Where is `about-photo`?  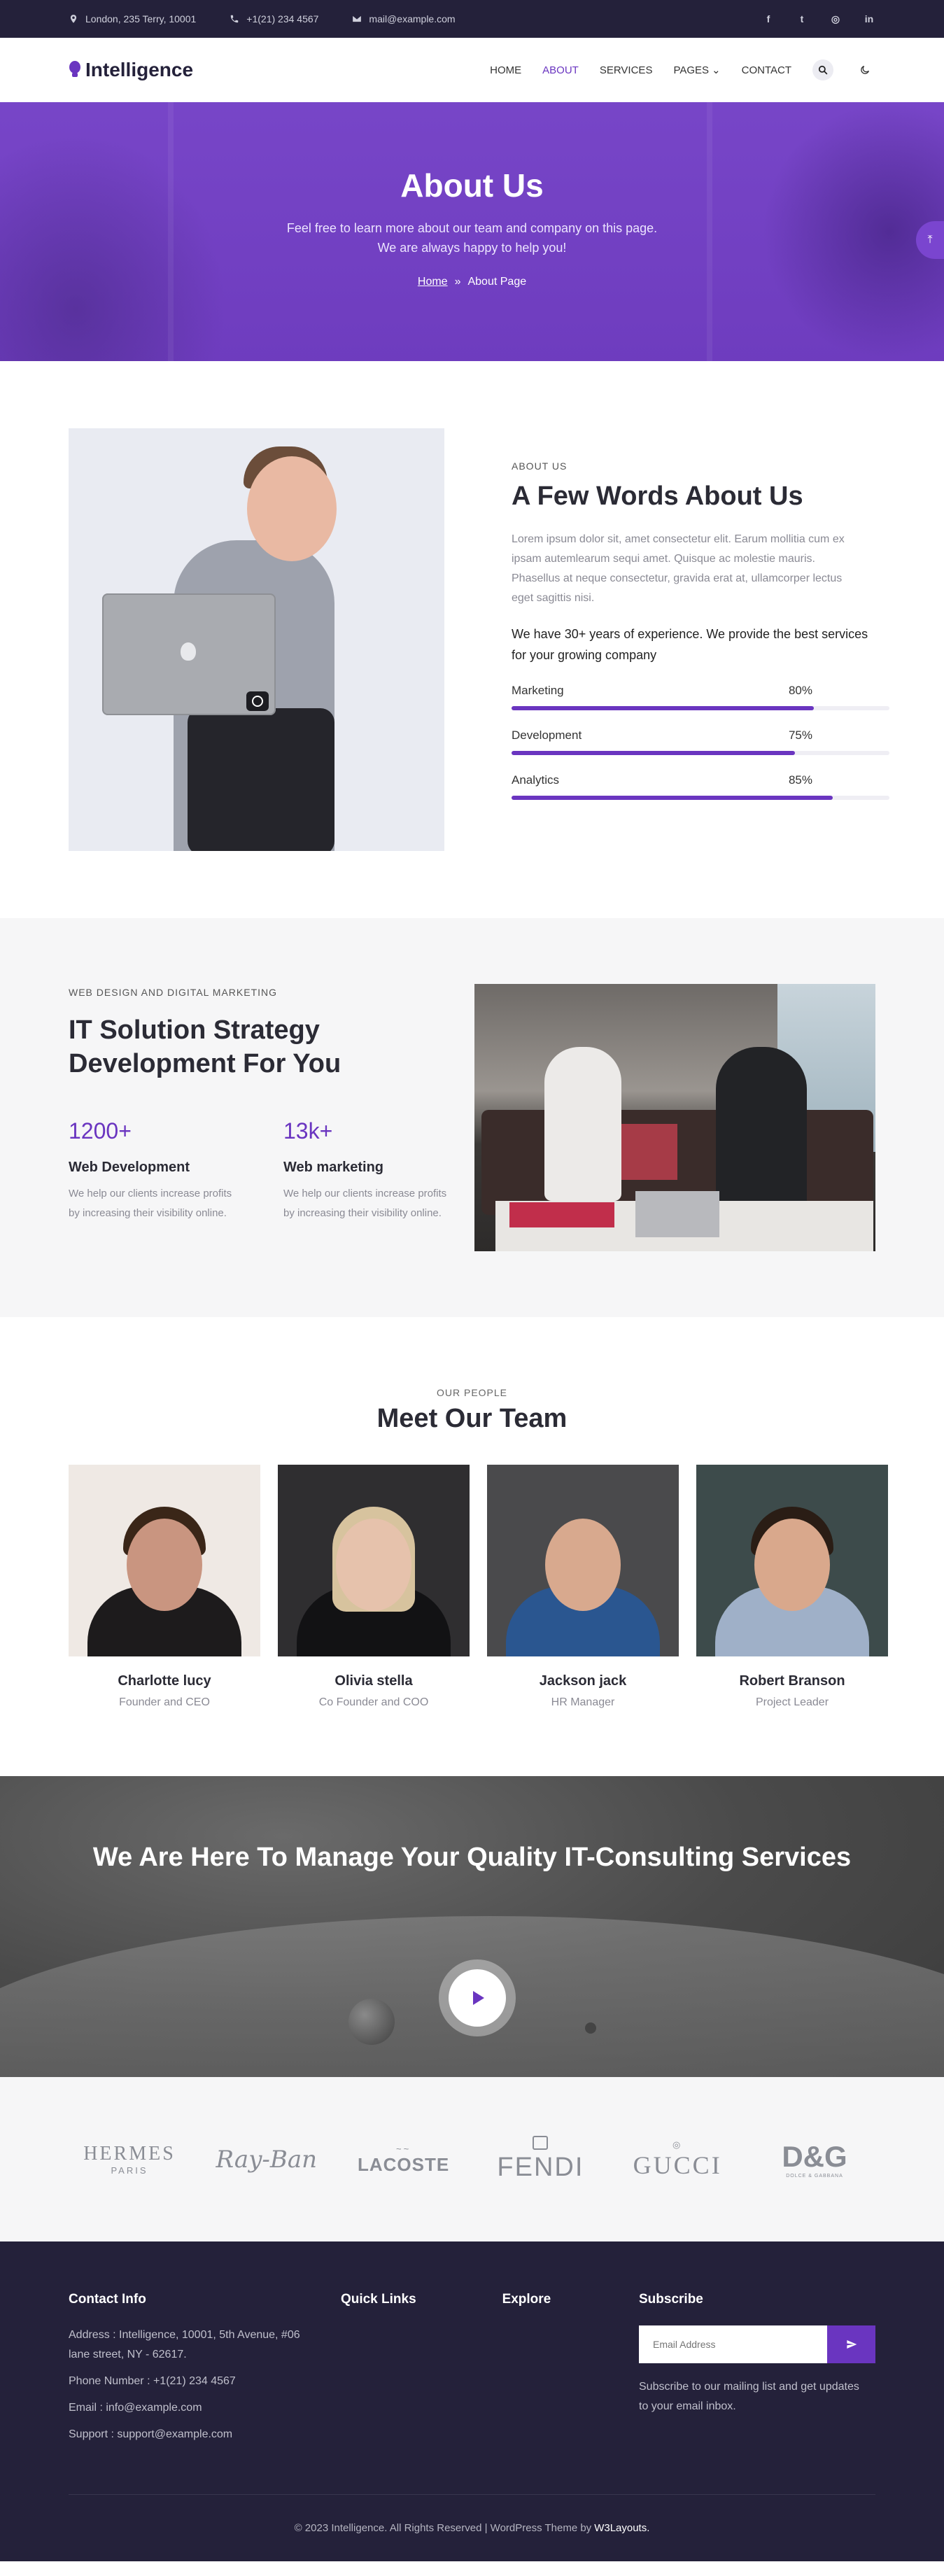
about-photo is located at coordinates (256, 639).